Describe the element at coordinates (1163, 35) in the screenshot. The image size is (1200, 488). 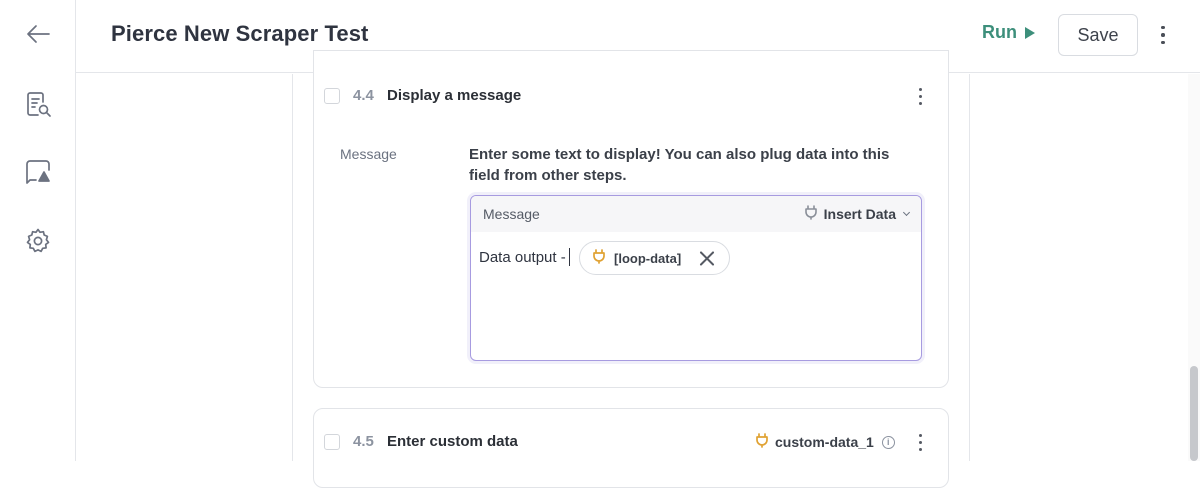
I see `more-options-icon` at that location.